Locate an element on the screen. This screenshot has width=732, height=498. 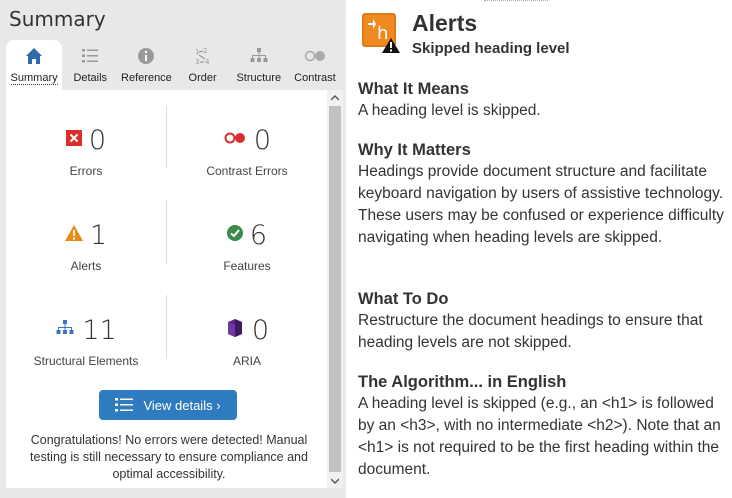
stat-contrast-errors: 0 Contrast Errors is located at coordinates (247, 149).